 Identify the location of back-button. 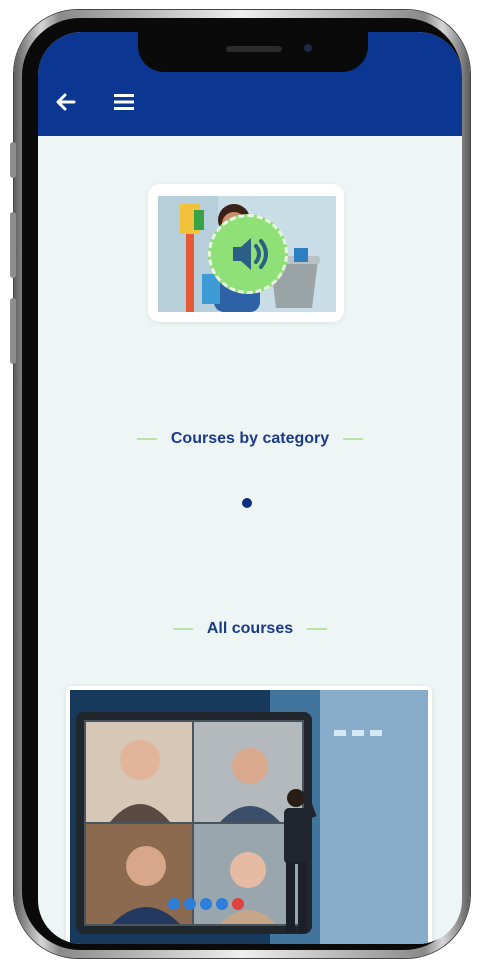
(66, 102).